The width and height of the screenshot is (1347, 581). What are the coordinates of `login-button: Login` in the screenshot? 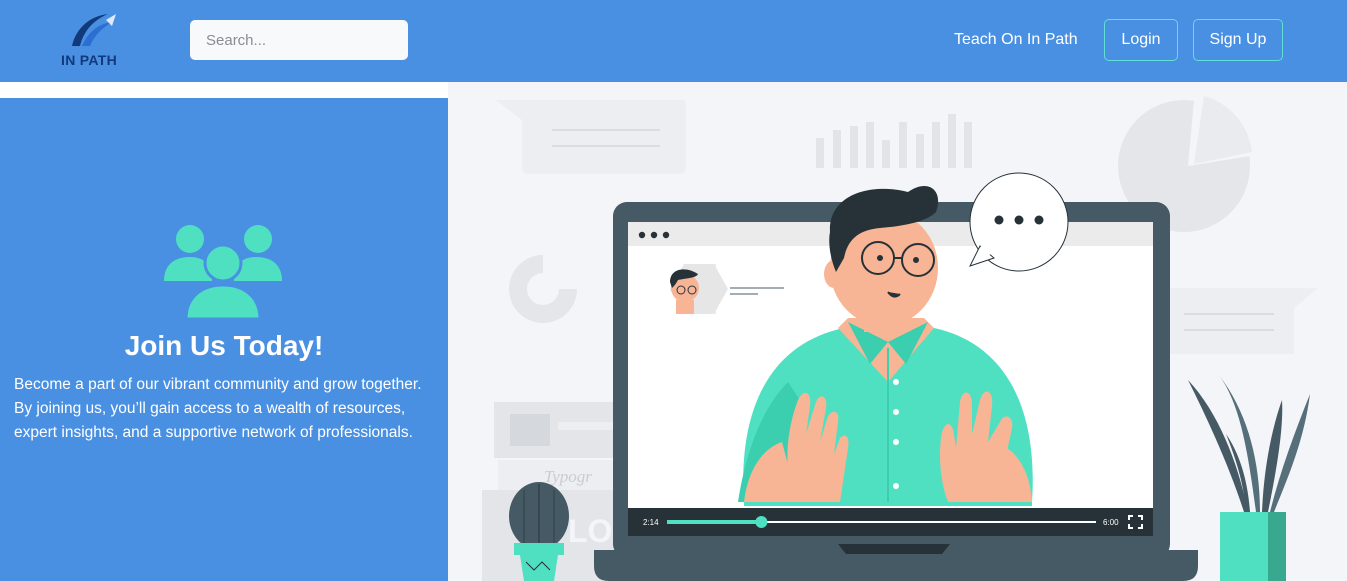 It's located at (1141, 40).